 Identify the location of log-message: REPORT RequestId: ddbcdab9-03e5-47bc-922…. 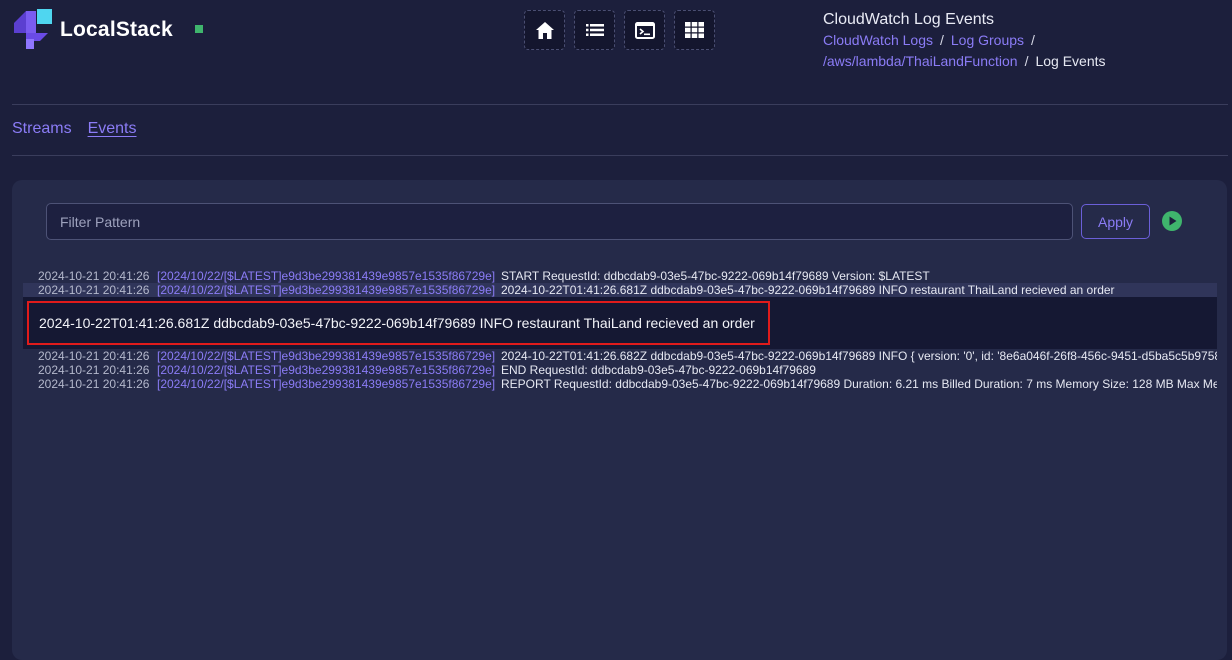
(859, 384).